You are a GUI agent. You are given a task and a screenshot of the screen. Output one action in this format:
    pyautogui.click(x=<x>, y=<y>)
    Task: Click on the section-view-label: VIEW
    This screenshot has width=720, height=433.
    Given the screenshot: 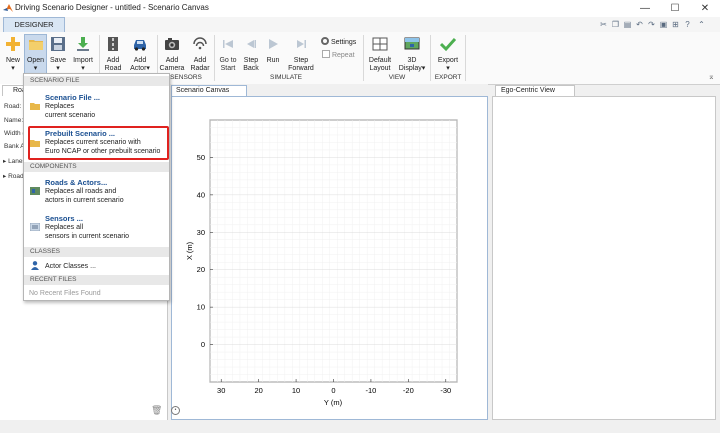 What is the action you would take?
    pyautogui.click(x=397, y=77)
    